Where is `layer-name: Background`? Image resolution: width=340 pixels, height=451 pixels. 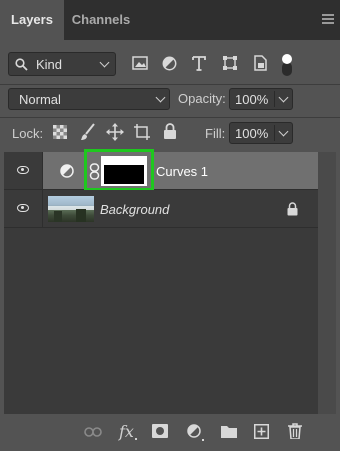 layer-name: Background is located at coordinates (134, 209).